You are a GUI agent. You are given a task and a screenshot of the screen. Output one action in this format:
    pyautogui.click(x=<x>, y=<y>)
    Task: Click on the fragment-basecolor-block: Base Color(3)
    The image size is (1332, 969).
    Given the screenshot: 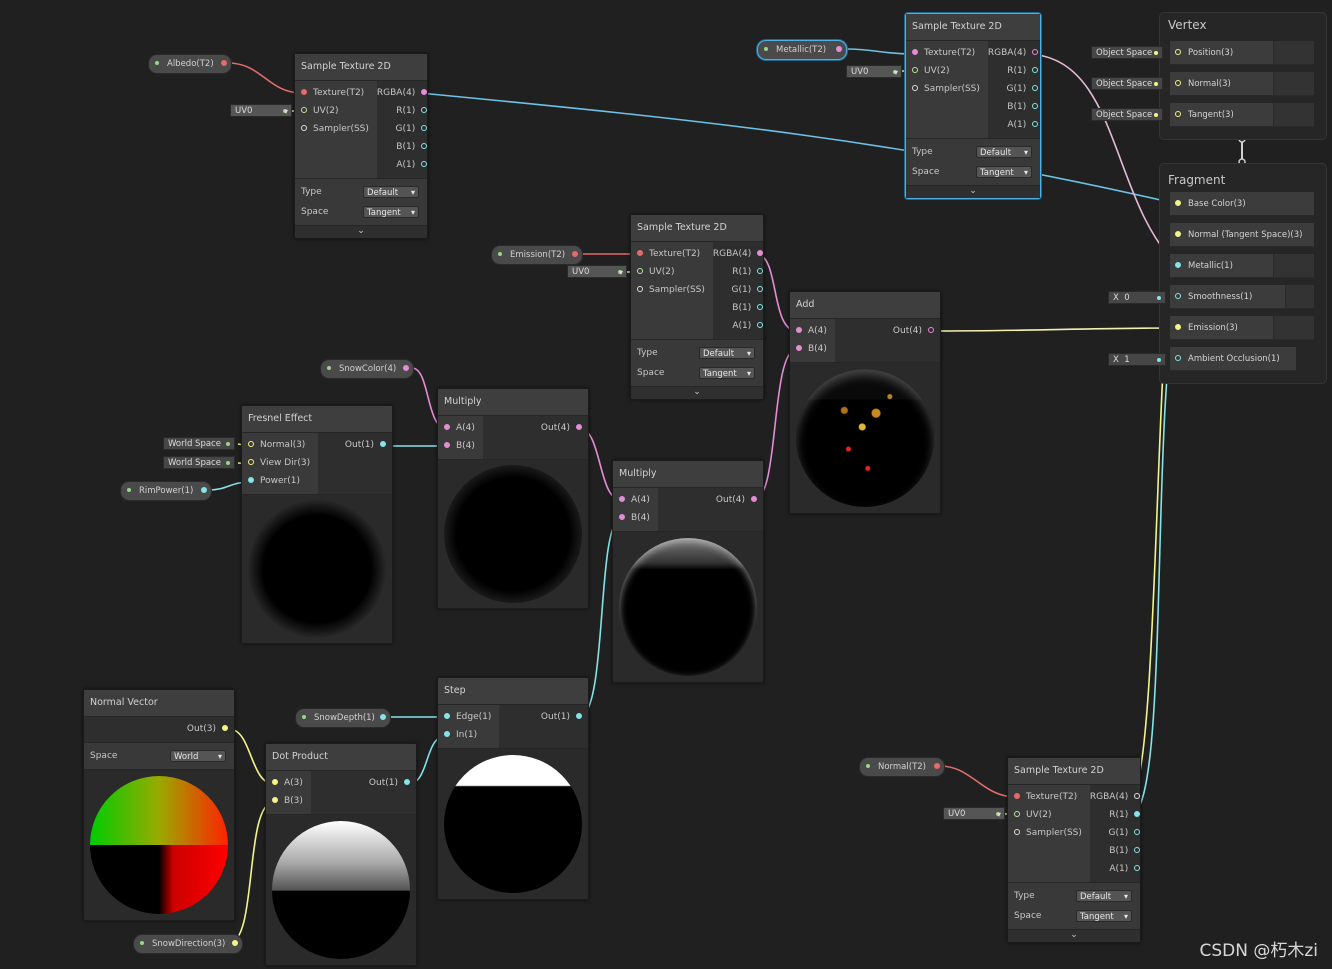 What is the action you would take?
    pyautogui.click(x=1242, y=204)
    